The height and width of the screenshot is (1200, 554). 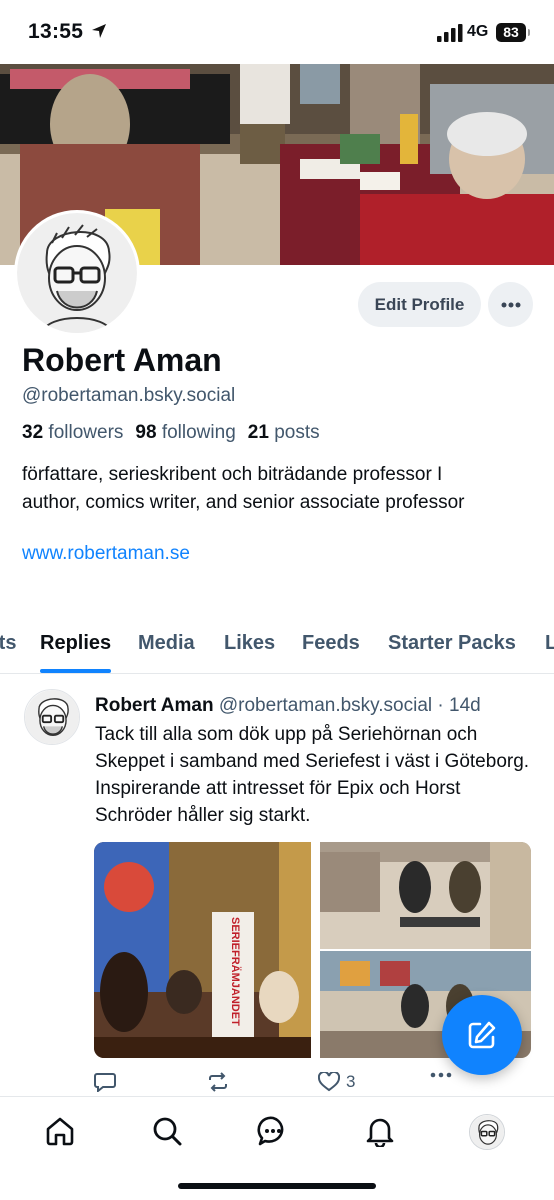 What do you see at coordinates (99, 31) in the screenshot?
I see `location-arrow-icon` at bounding box center [99, 31].